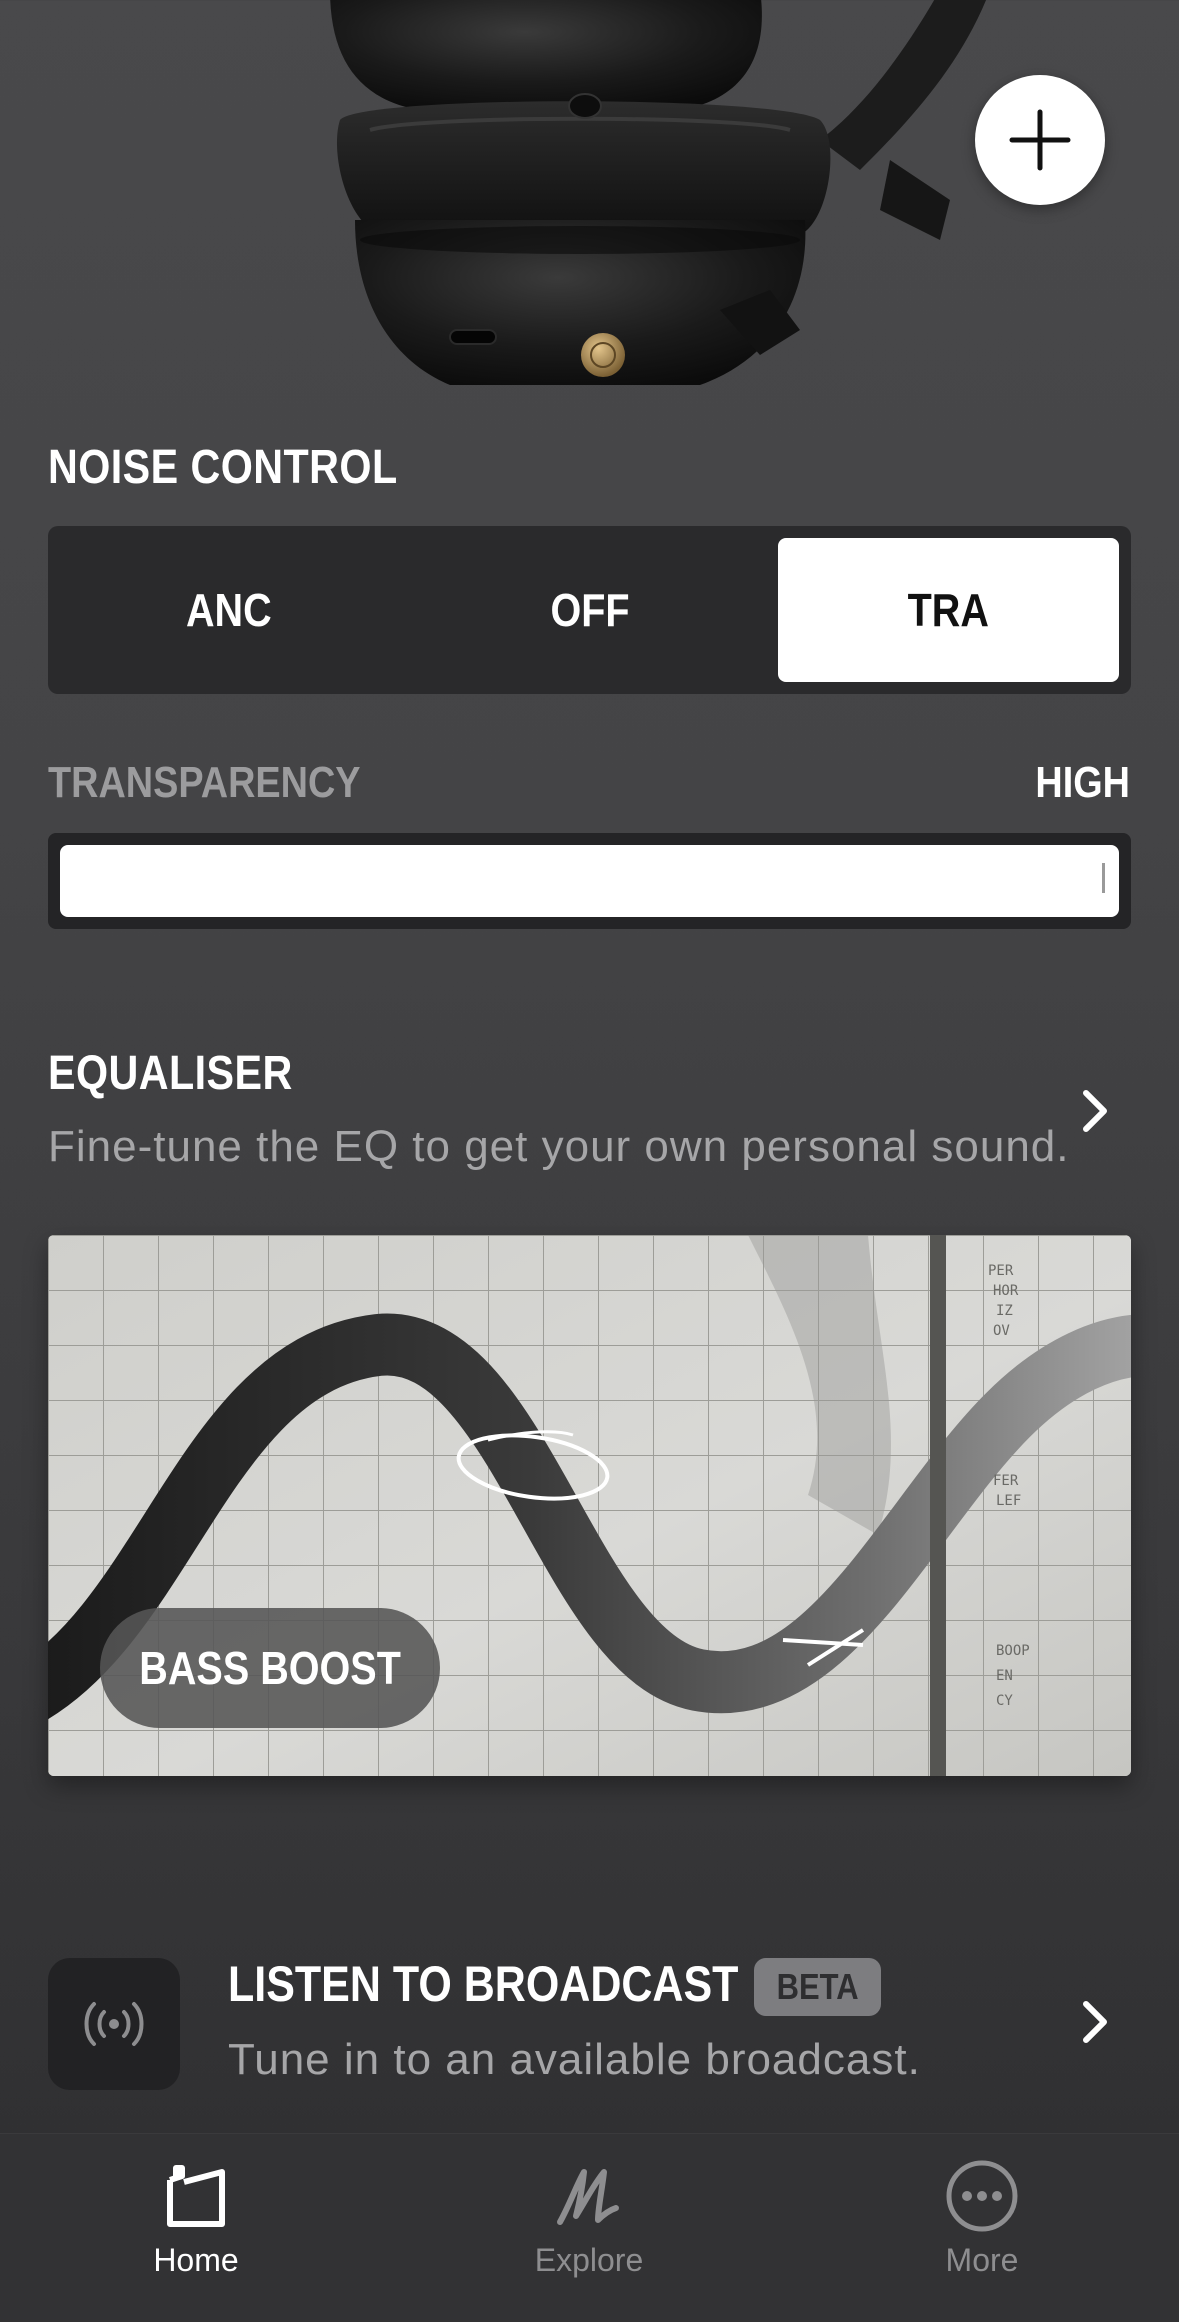 The image size is (1179, 2322). I want to click on tab-explore: Explore, so click(589, 2228).